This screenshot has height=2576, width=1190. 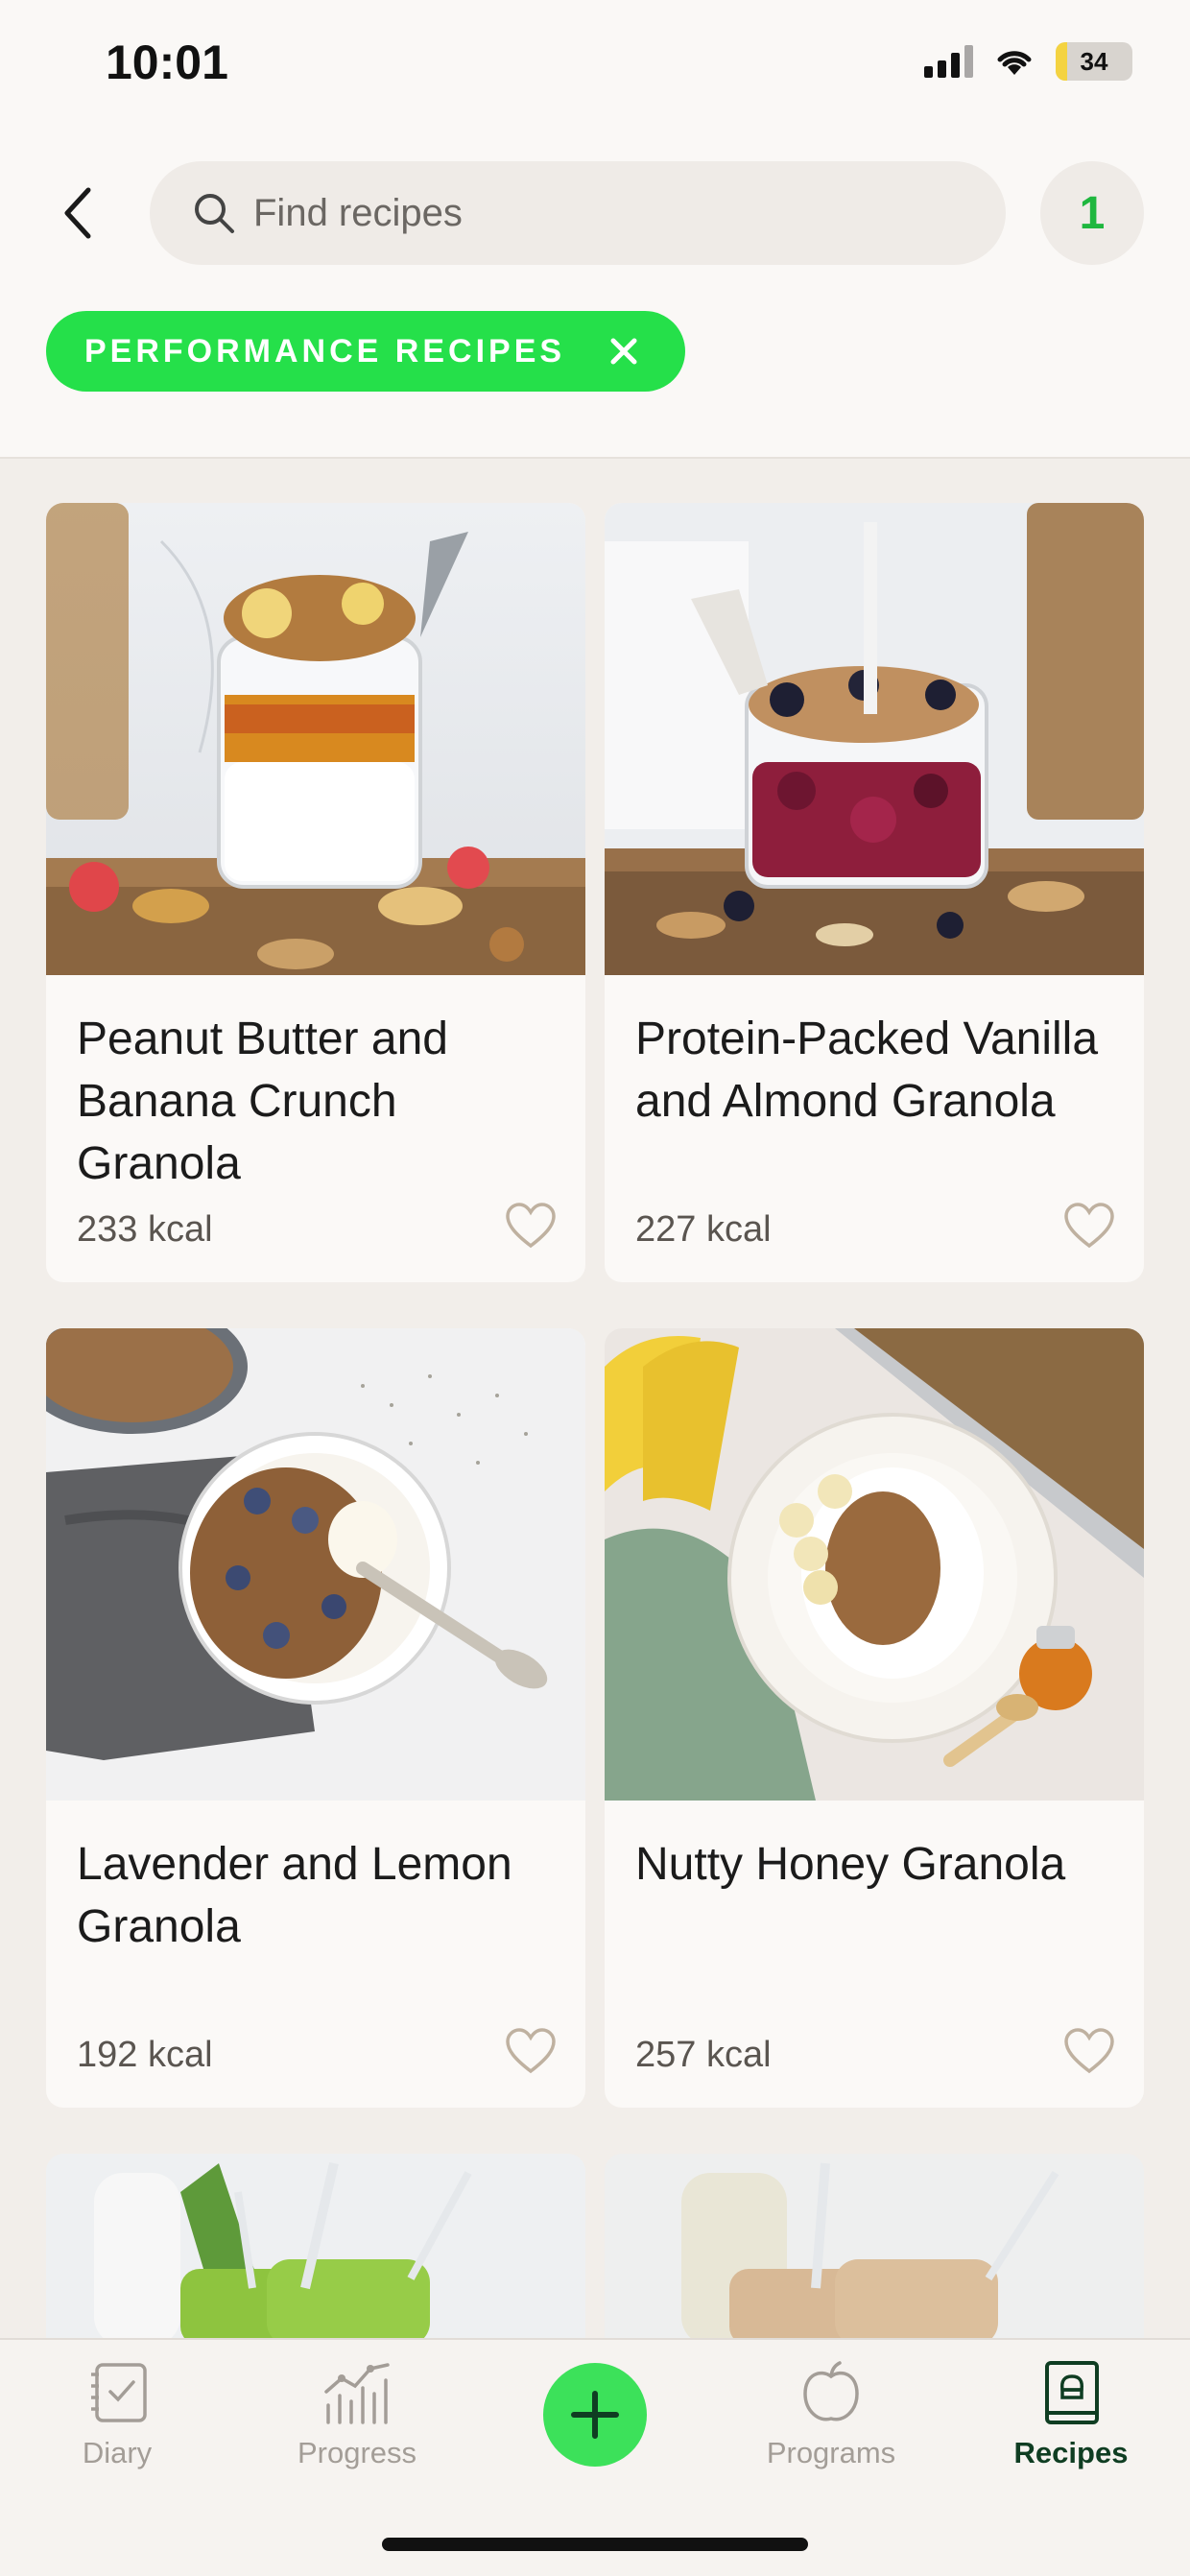 What do you see at coordinates (118, 2452) in the screenshot?
I see `tab-label: Diary` at bounding box center [118, 2452].